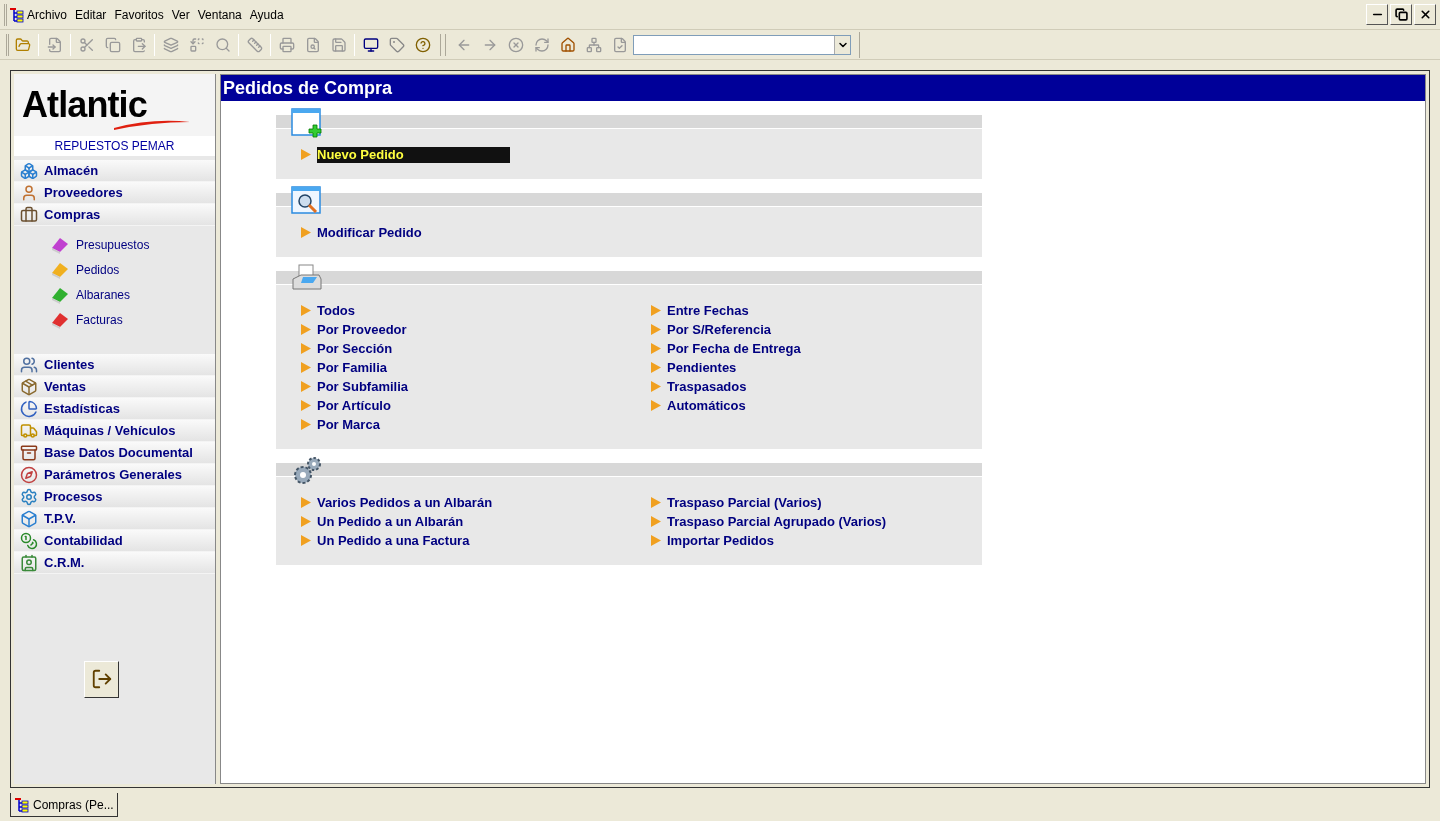  I want to click on close-icon, so click(1425, 14).